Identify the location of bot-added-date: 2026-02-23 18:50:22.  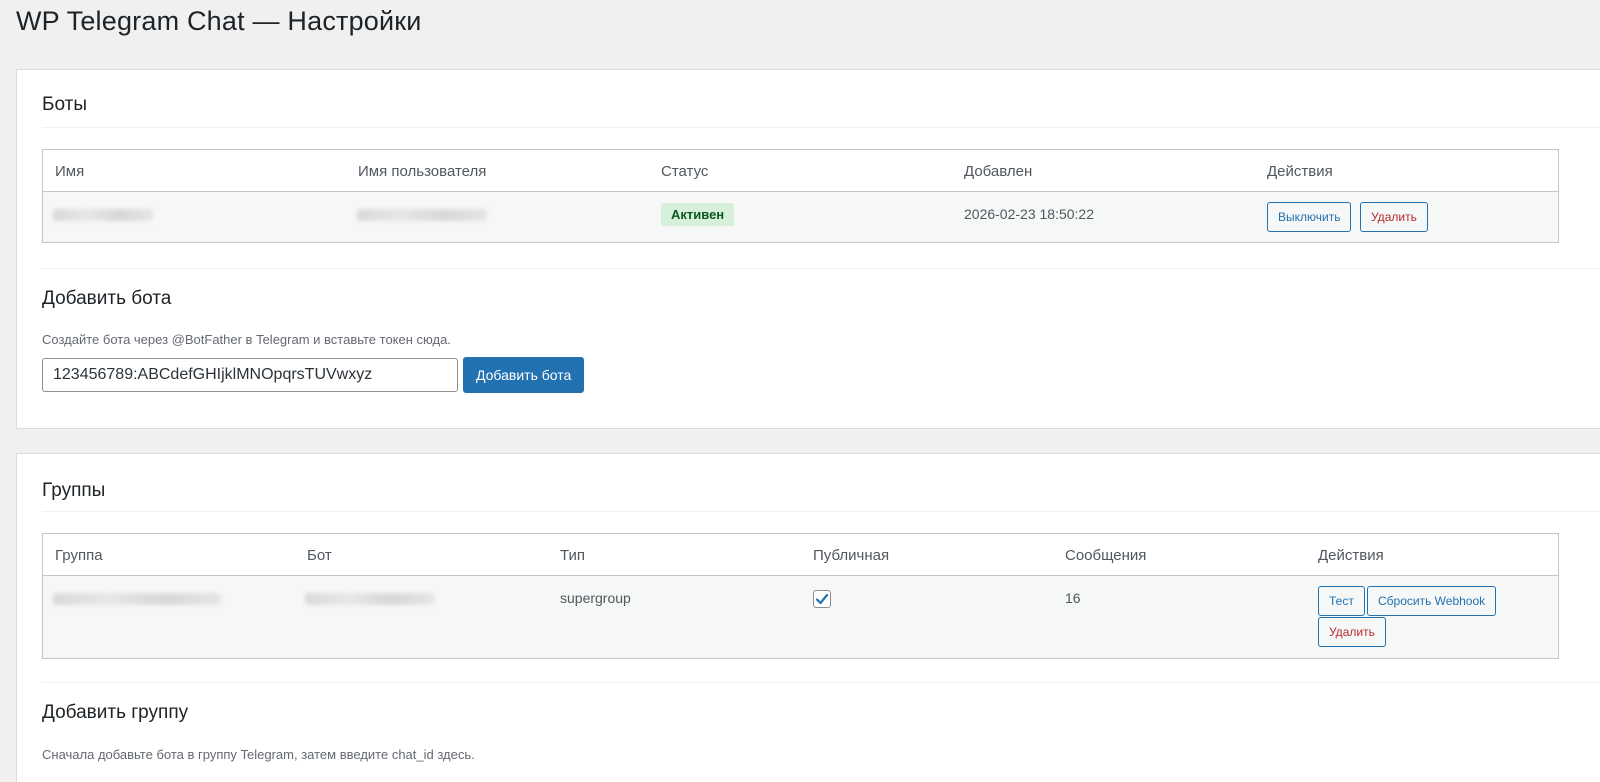
(1029, 214).